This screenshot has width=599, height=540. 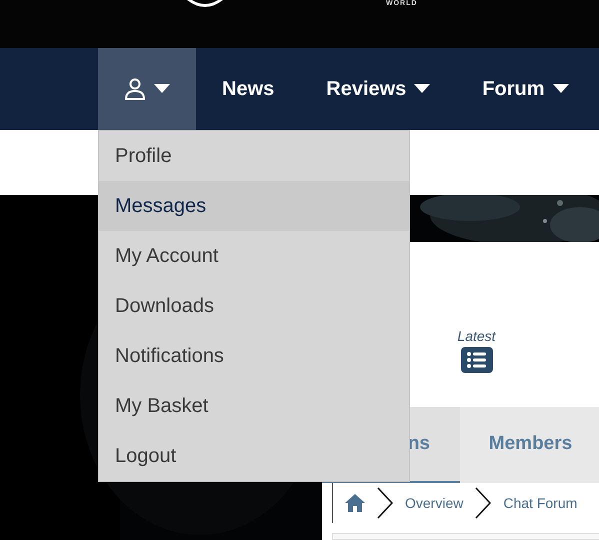 I want to click on nav-link: Reviews, so click(x=378, y=89).